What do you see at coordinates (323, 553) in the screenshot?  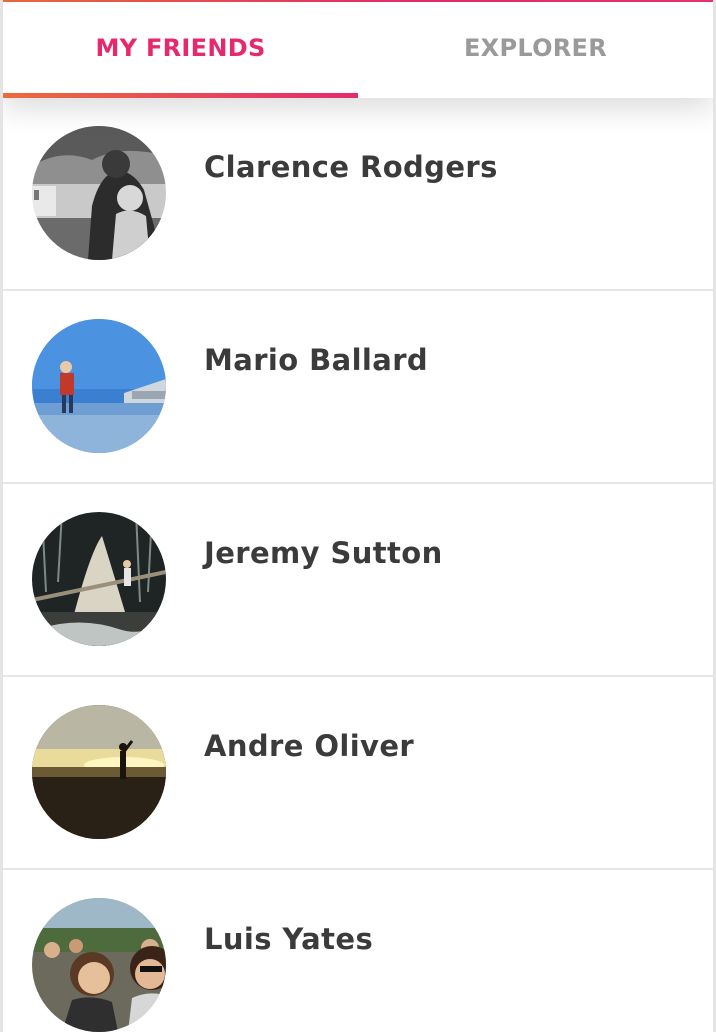 I see `friend-name: Jeremy Sutton` at bounding box center [323, 553].